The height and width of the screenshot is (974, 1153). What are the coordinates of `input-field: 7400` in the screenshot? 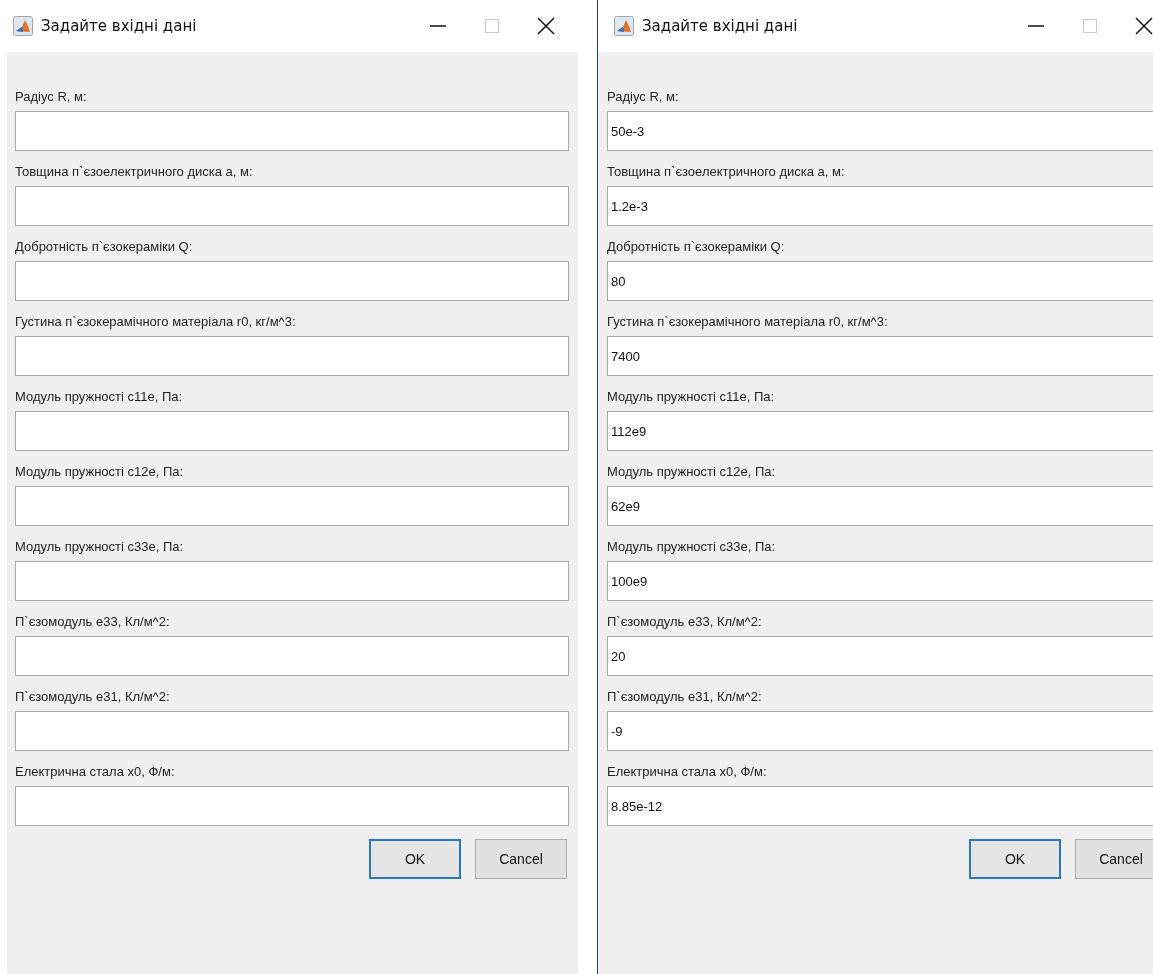 It's located at (880, 356).